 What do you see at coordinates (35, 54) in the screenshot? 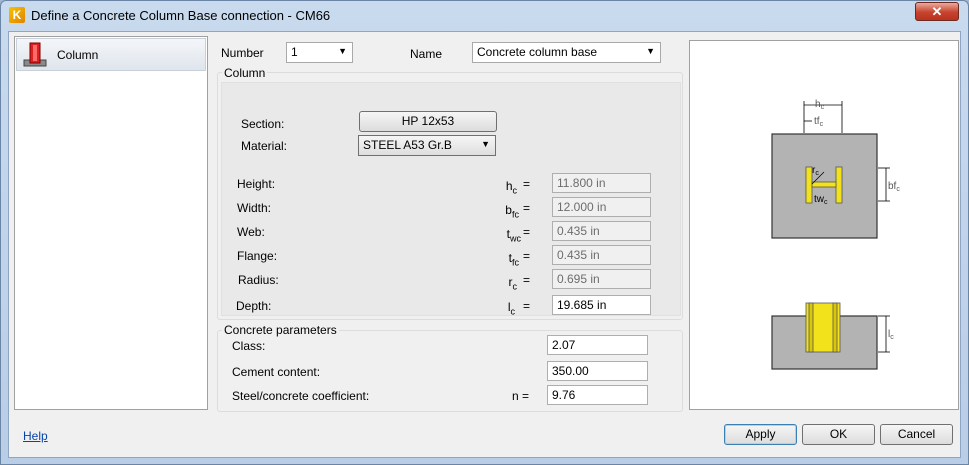
I see `column-icon` at bounding box center [35, 54].